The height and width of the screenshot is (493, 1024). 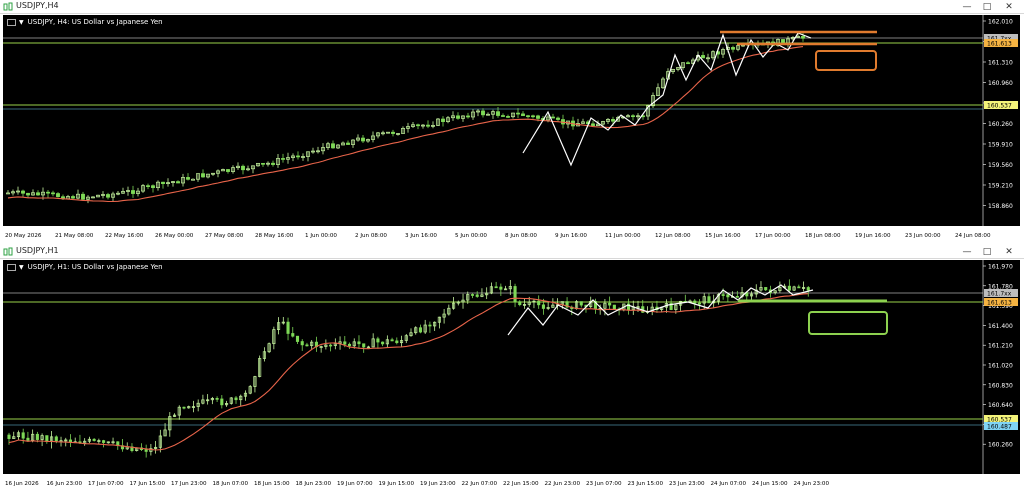 What do you see at coordinates (371, 236) in the screenshot?
I see `time-label: 2 Jun 08:00` at bounding box center [371, 236].